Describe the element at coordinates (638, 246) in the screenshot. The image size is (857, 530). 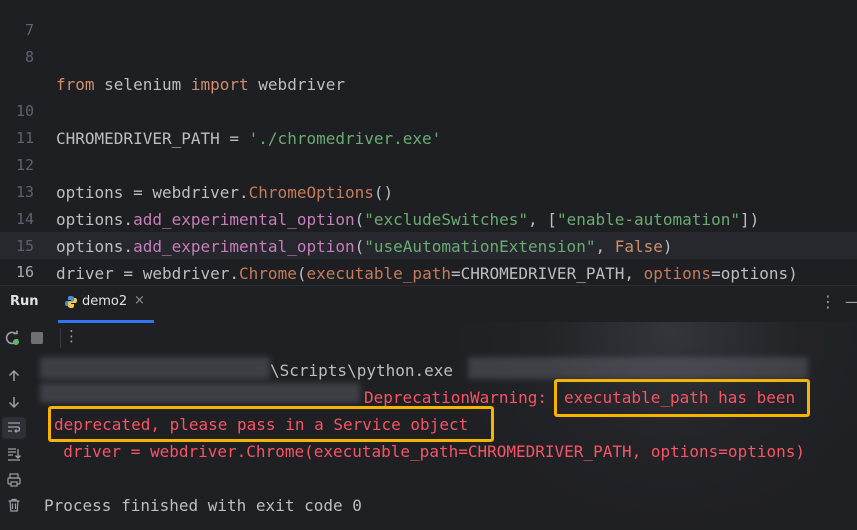
I see `keyword: False` at that location.